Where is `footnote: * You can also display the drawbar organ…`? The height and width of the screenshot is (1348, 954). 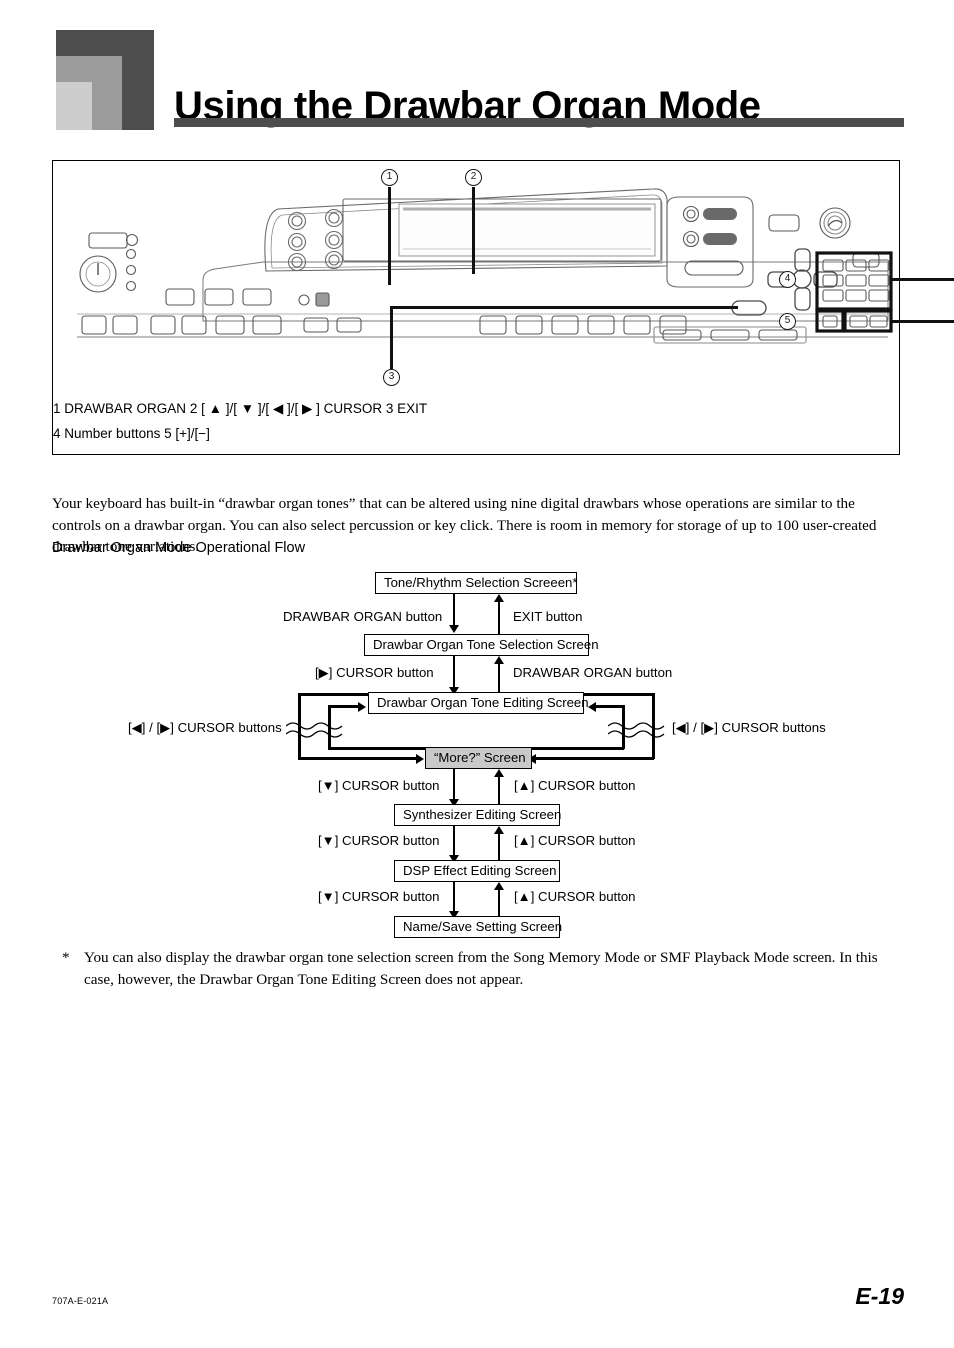 footnote: * You can also display the drawbar organ… is located at coordinates (484, 968).